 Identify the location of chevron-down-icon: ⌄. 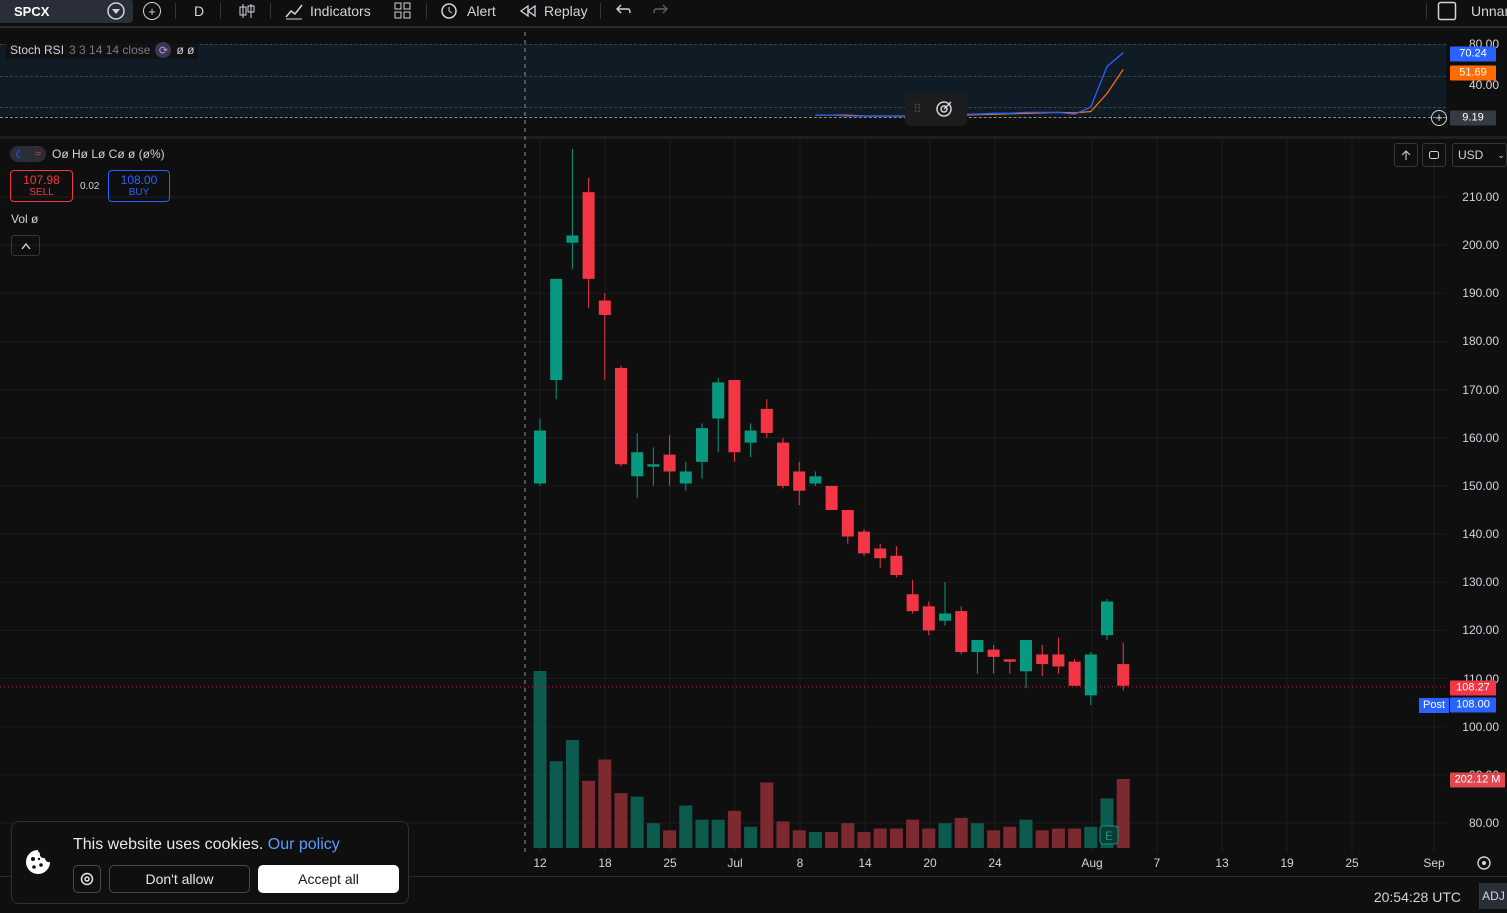
(1501, 154).